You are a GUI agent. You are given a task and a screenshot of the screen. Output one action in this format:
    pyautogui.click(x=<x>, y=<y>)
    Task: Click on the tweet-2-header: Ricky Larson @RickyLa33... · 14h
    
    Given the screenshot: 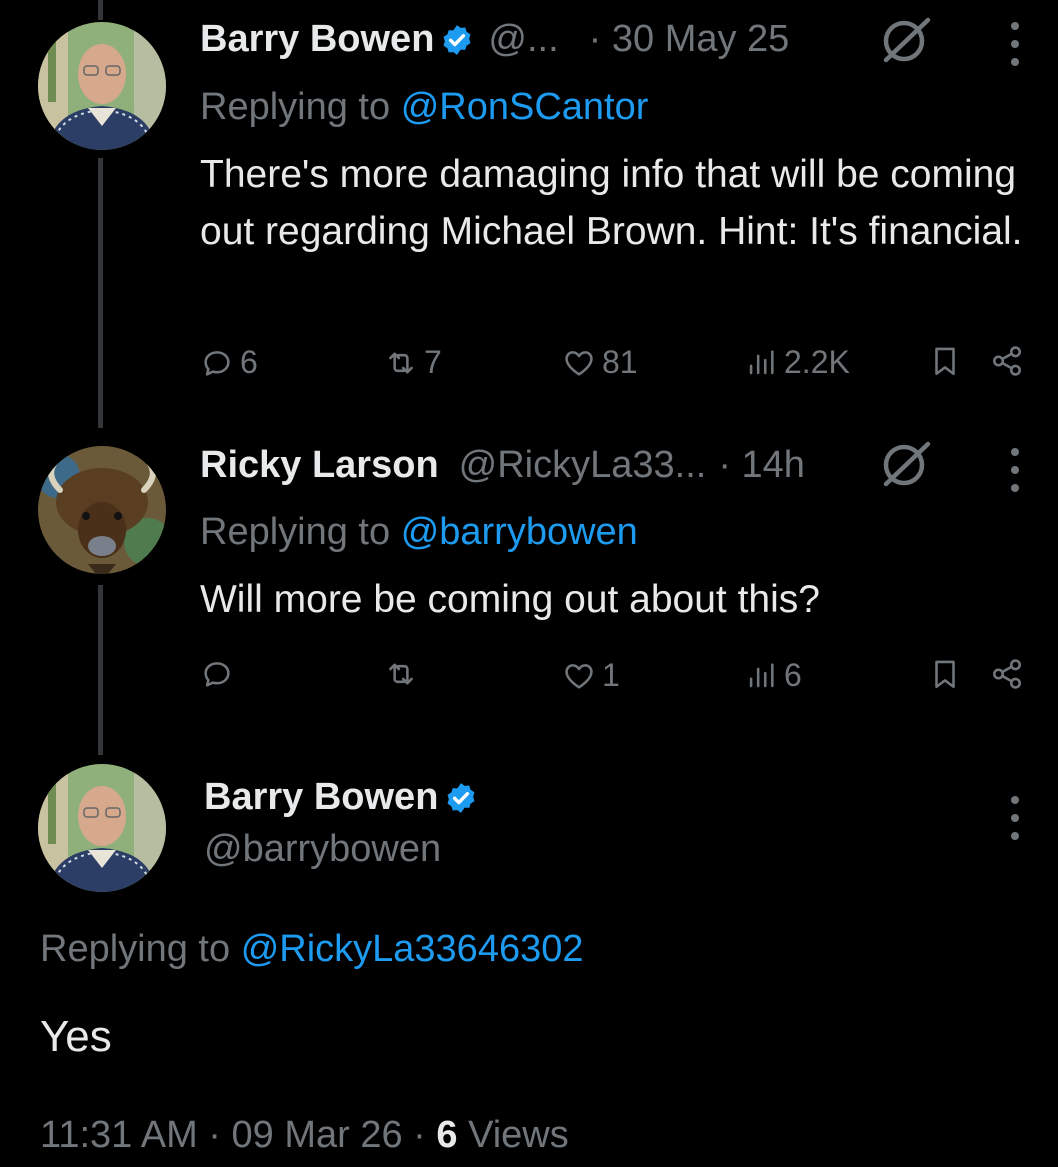 What is the action you would take?
    pyautogui.click(x=502, y=465)
    